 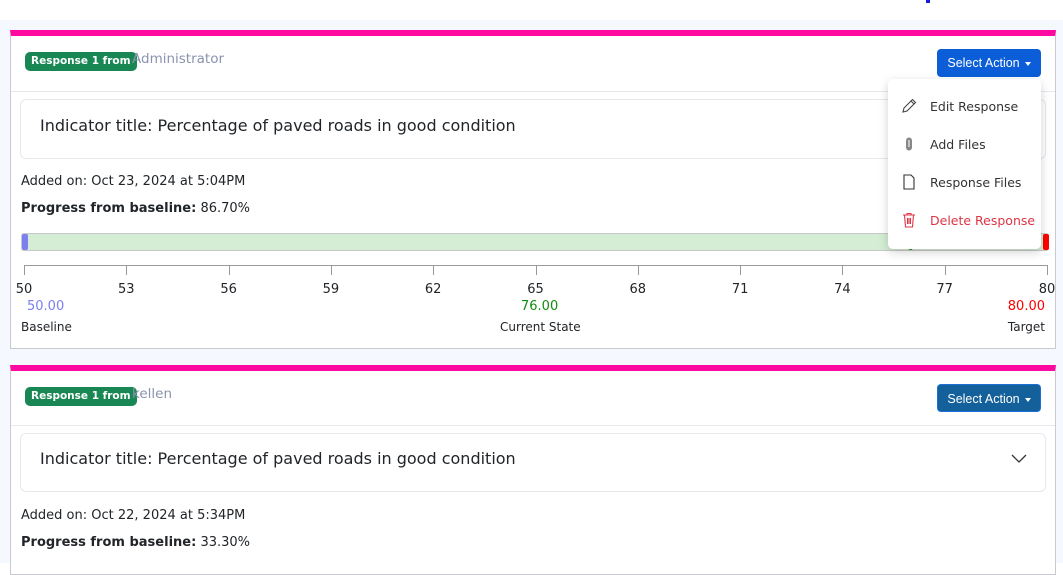 What do you see at coordinates (24, 289) in the screenshot?
I see `scale-tick-label: 50` at bounding box center [24, 289].